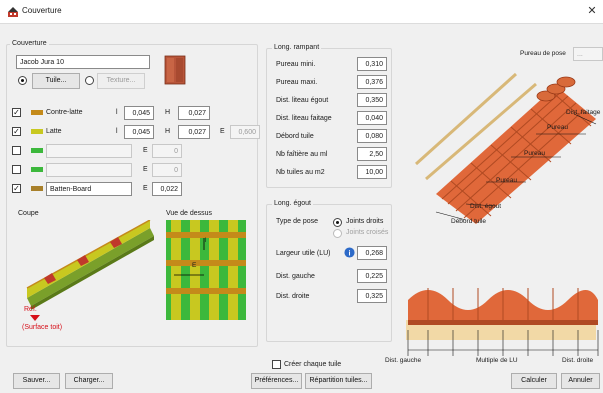 The width and height of the screenshot is (603, 393). What do you see at coordinates (497, 360) in the screenshot?
I see `multiple-lu-label: Multiple de LU` at bounding box center [497, 360].